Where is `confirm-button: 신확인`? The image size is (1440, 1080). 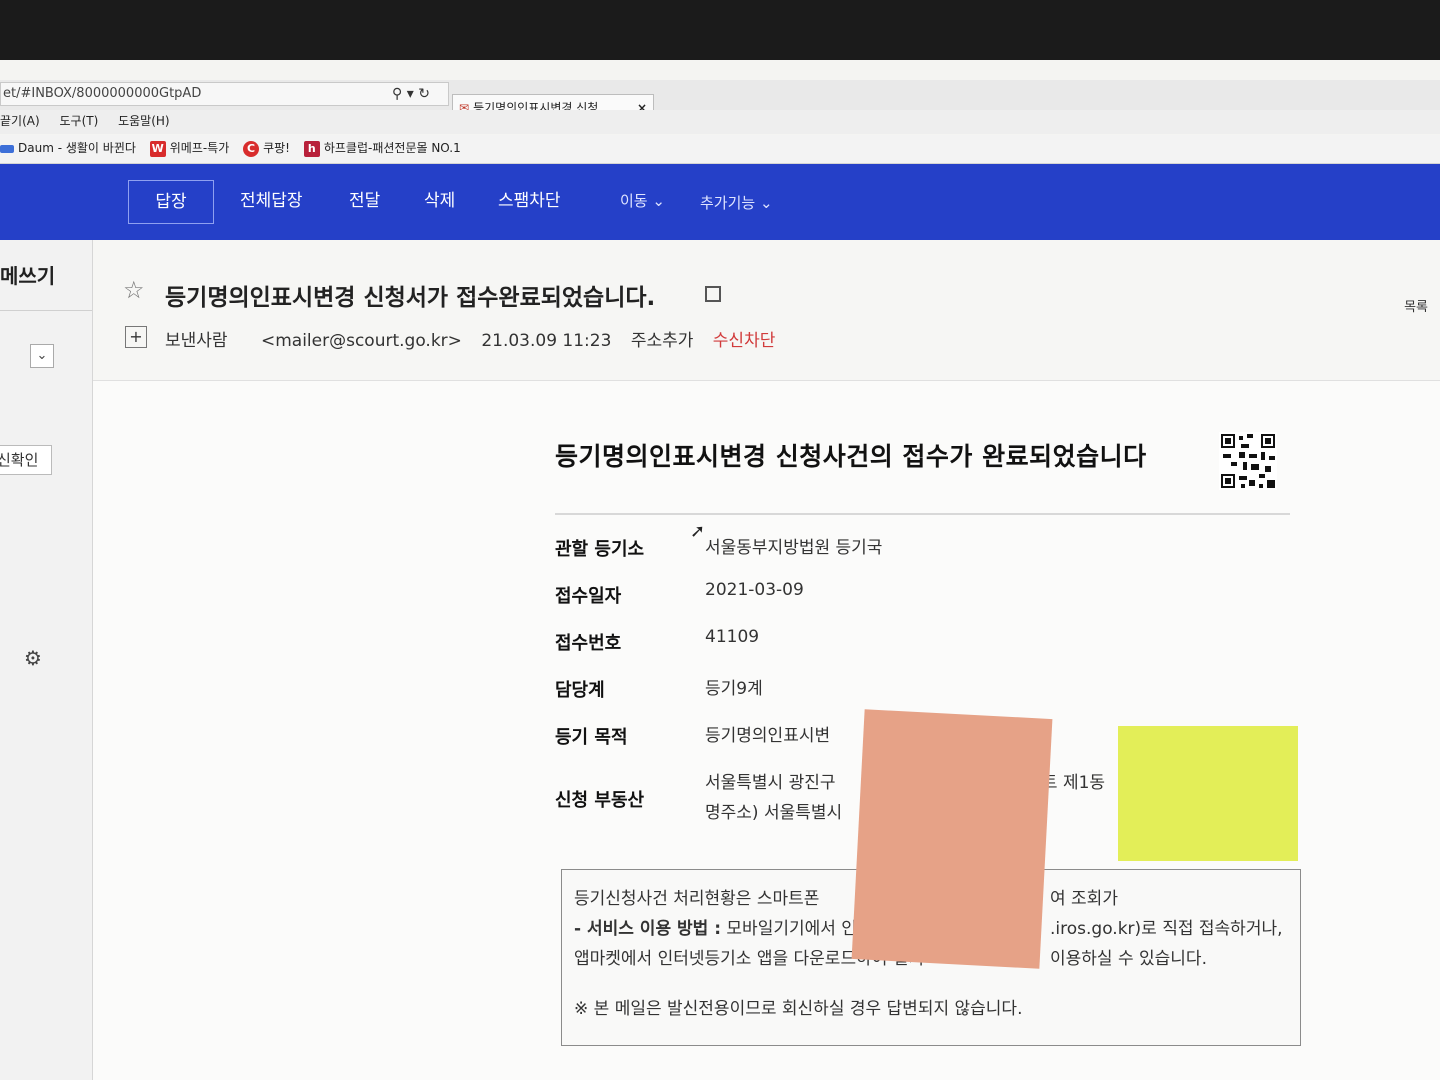
confirm-button: 신확인 is located at coordinates (26, 460).